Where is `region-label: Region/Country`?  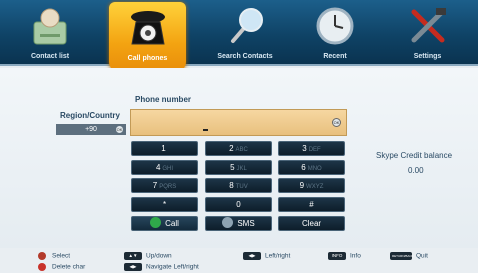 region-label: Region/Country is located at coordinates (90, 115).